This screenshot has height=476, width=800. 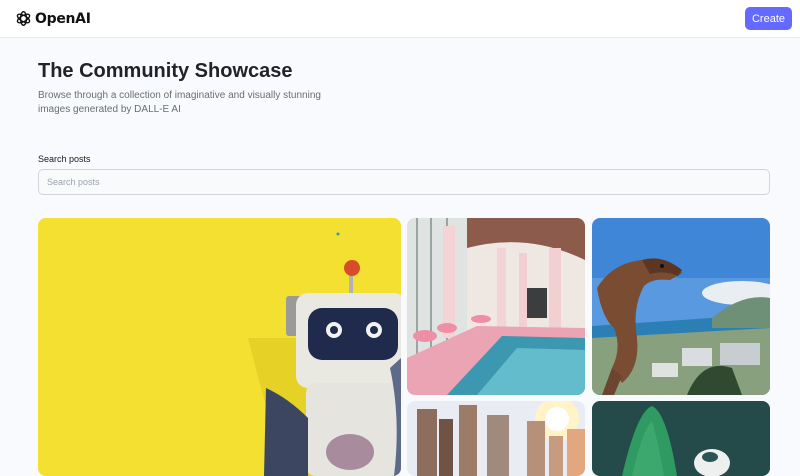 I want to click on gallery-card-cone-figure, so click(x=681, y=438).